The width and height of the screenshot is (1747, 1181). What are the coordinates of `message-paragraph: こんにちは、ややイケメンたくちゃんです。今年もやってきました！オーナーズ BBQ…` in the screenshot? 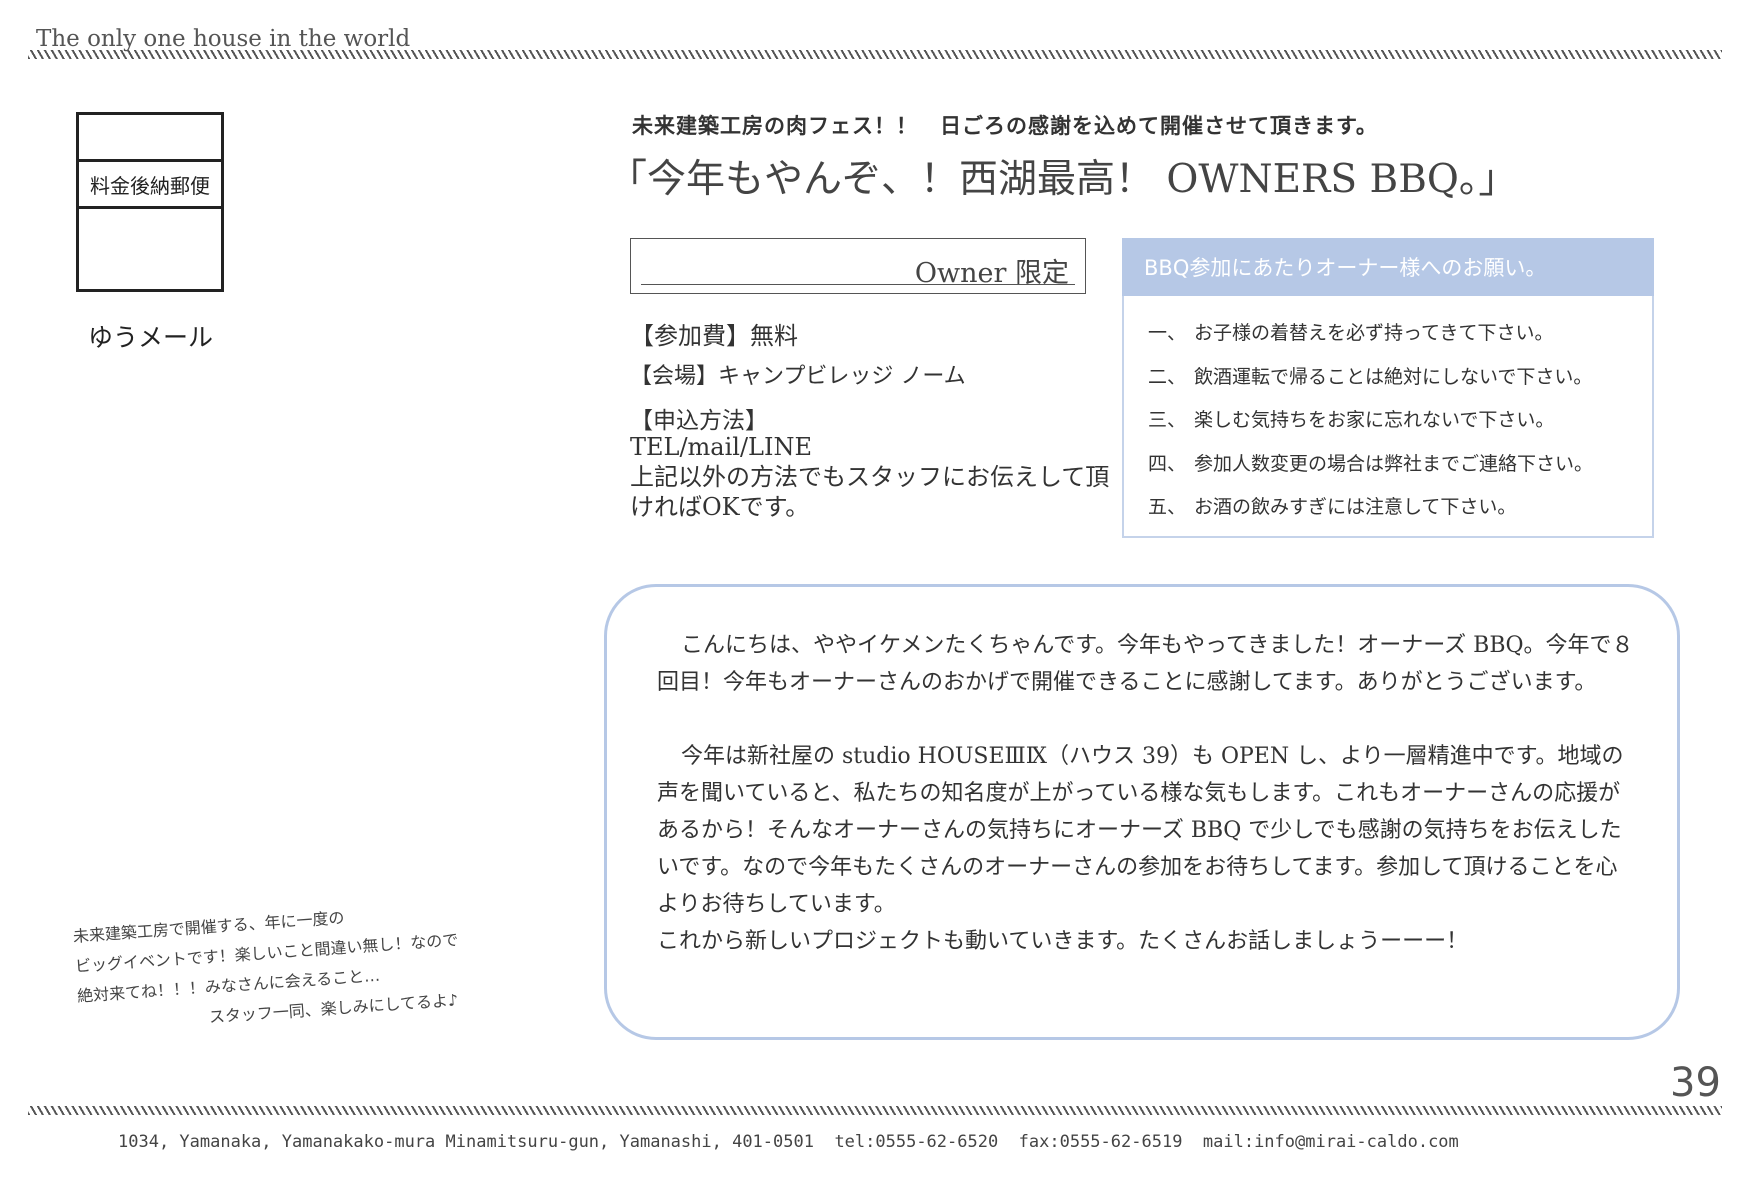 It's located at (1145, 664).